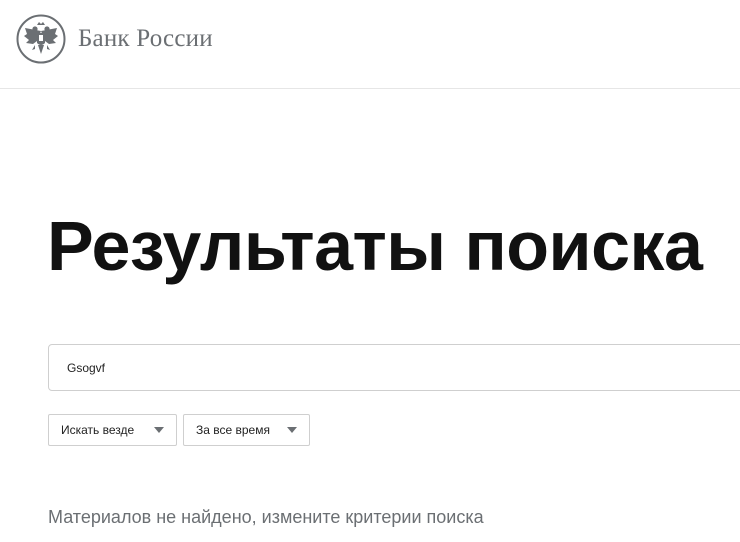 The width and height of the screenshot is (740, 542). Describe the element at coordinates (394, 367) in the screenshot. I see `search-input` at that location.